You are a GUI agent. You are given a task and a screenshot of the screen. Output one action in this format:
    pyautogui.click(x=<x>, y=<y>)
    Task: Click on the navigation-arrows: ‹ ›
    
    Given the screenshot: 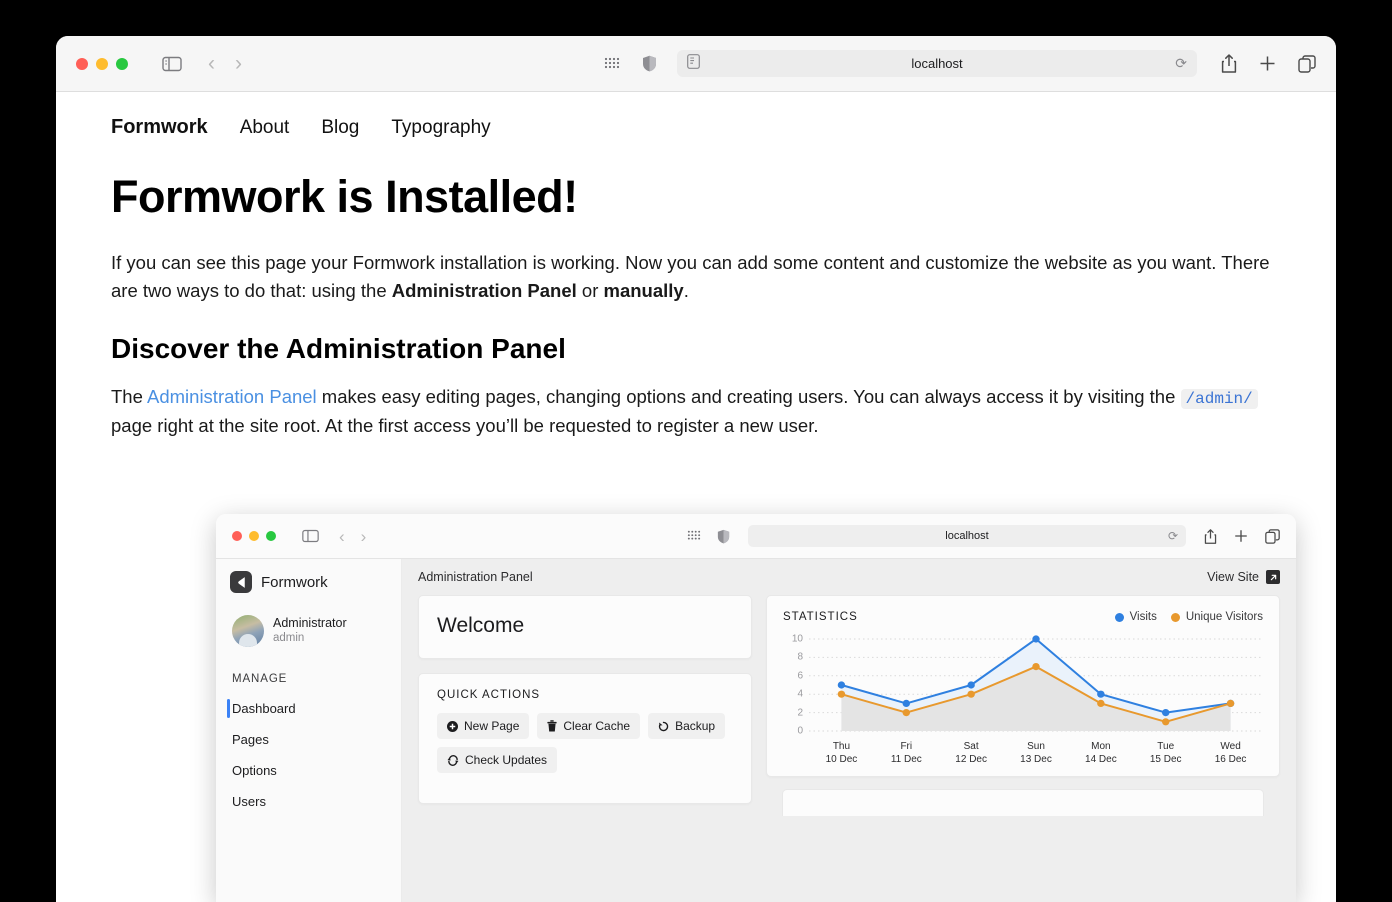 What is the action you would take?
    pyautogui.click(x=225, y=63)
    